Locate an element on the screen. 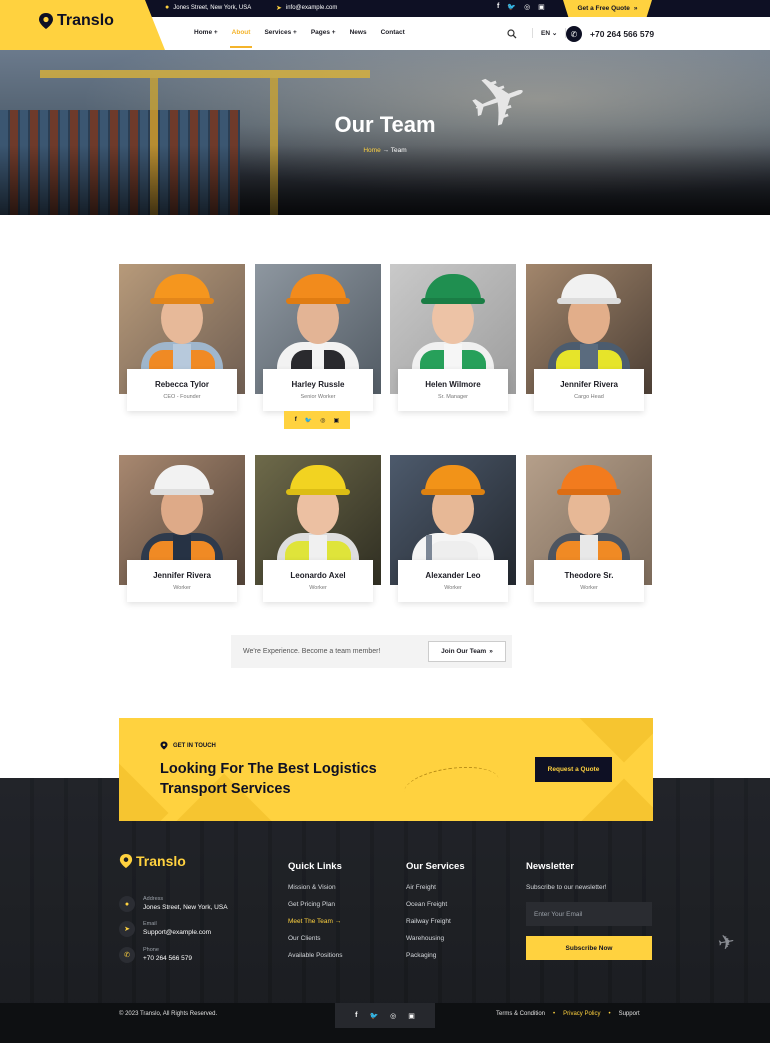 This screenshot has width=770, height=1043. services-heading: Our Services is located at coordinates (435, 866).